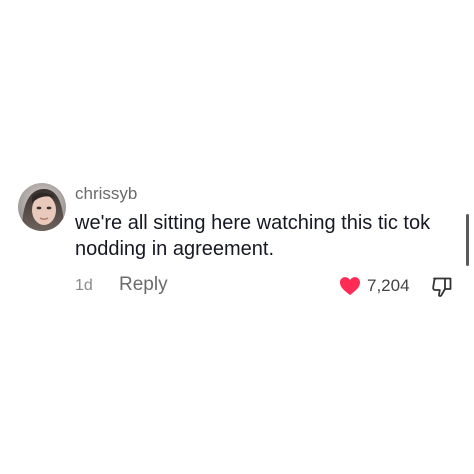 The width and height of the screenshot is (474, 474). I want to click on dislike-button, so click(442, 287).